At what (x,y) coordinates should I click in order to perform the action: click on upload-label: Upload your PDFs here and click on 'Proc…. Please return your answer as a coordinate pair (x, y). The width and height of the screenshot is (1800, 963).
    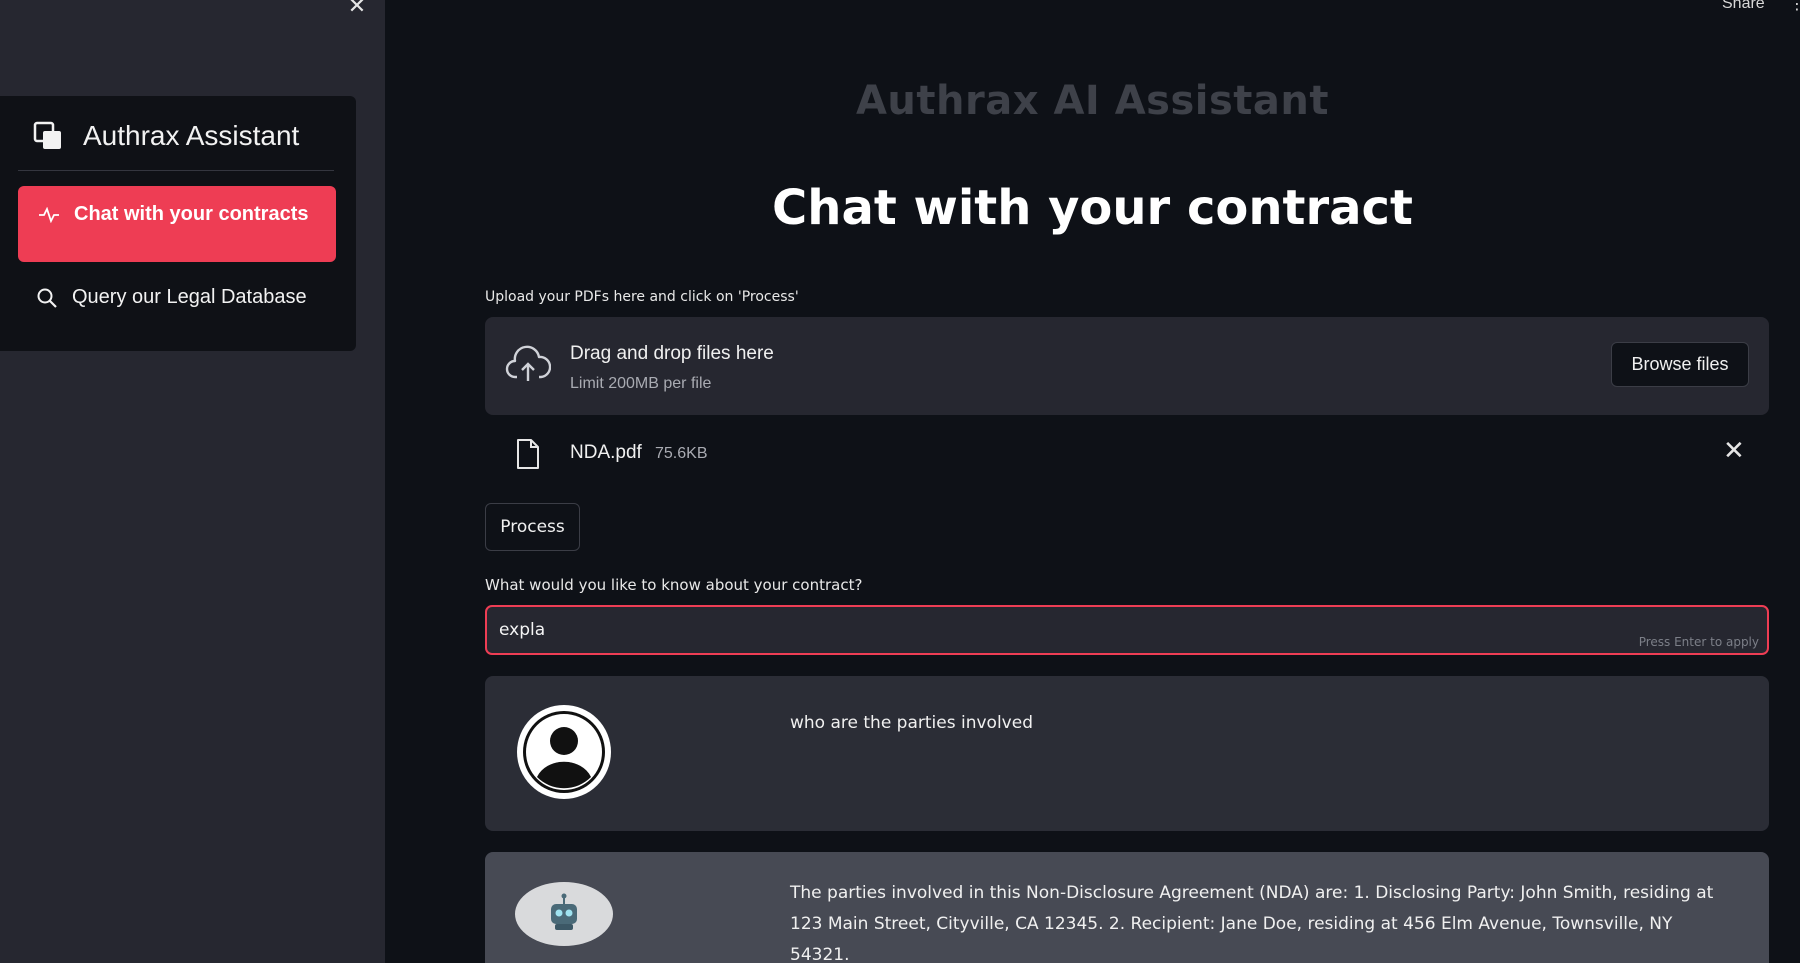
    Looking at the image, I should click on (642, 297).